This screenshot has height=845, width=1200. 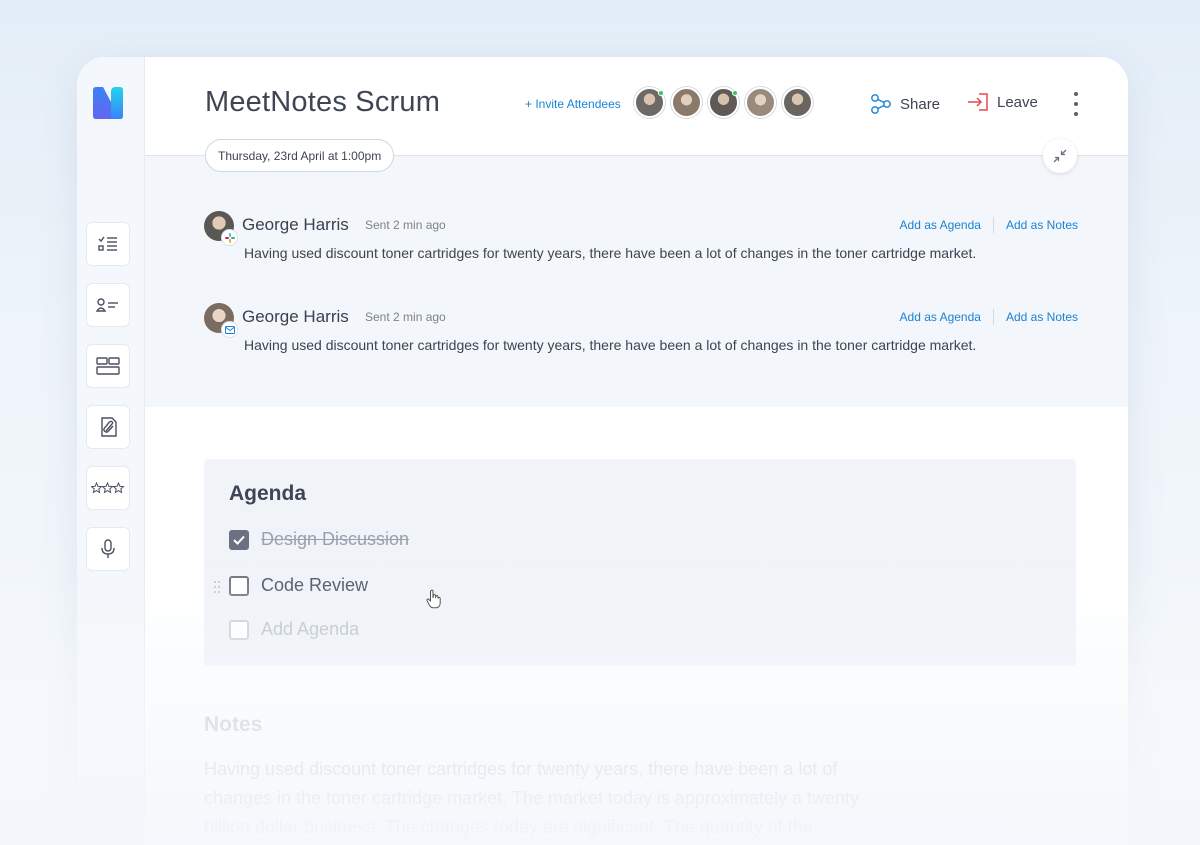 I want to click on invite-attendees-link: + Invite Attendees, so click(x=573, y=104).